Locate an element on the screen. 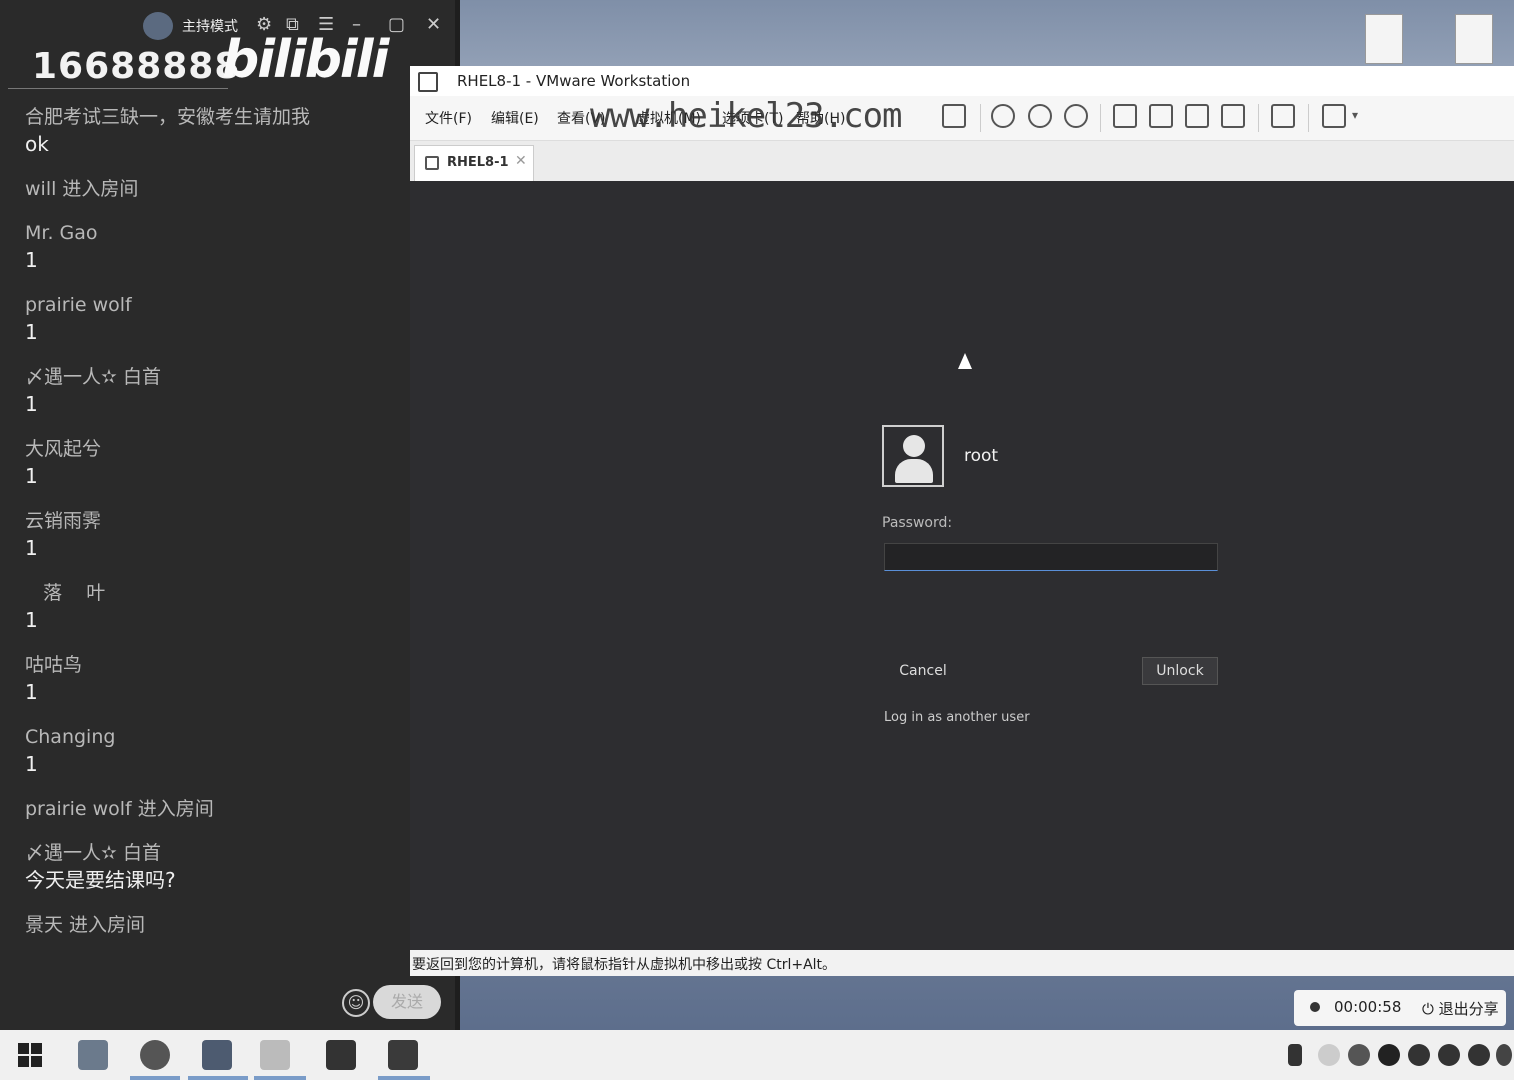  chat-message: 大风起兮 1 is located at coordinates (225, 463).